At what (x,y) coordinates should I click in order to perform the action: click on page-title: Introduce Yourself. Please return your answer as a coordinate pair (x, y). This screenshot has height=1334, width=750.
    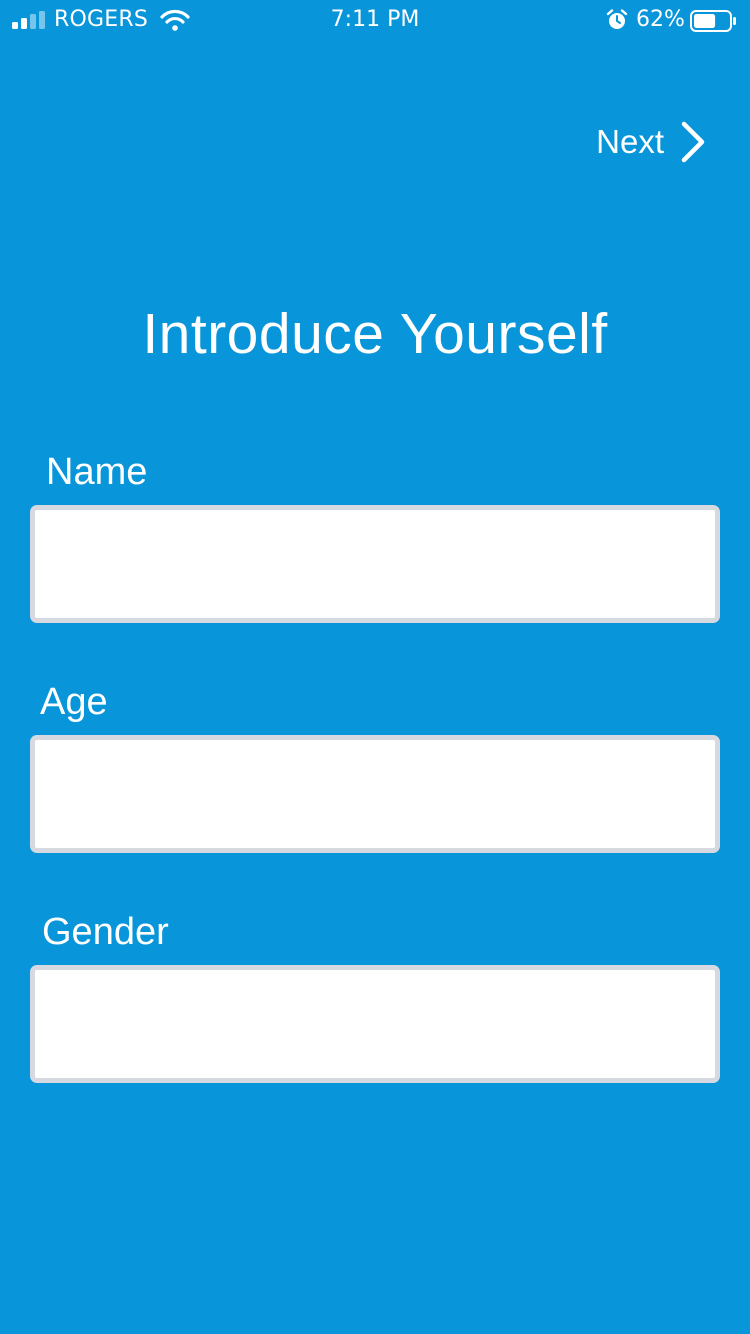
    Looking at the image, I should click on (375, 334).